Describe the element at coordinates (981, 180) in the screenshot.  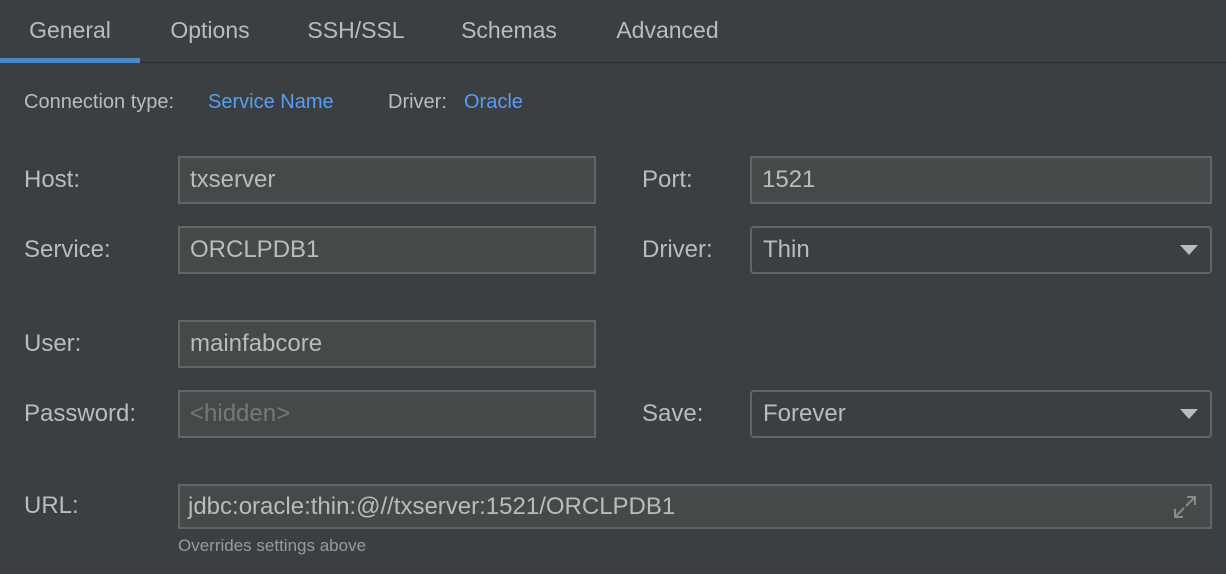
I see `port-input: 1521` at that location.